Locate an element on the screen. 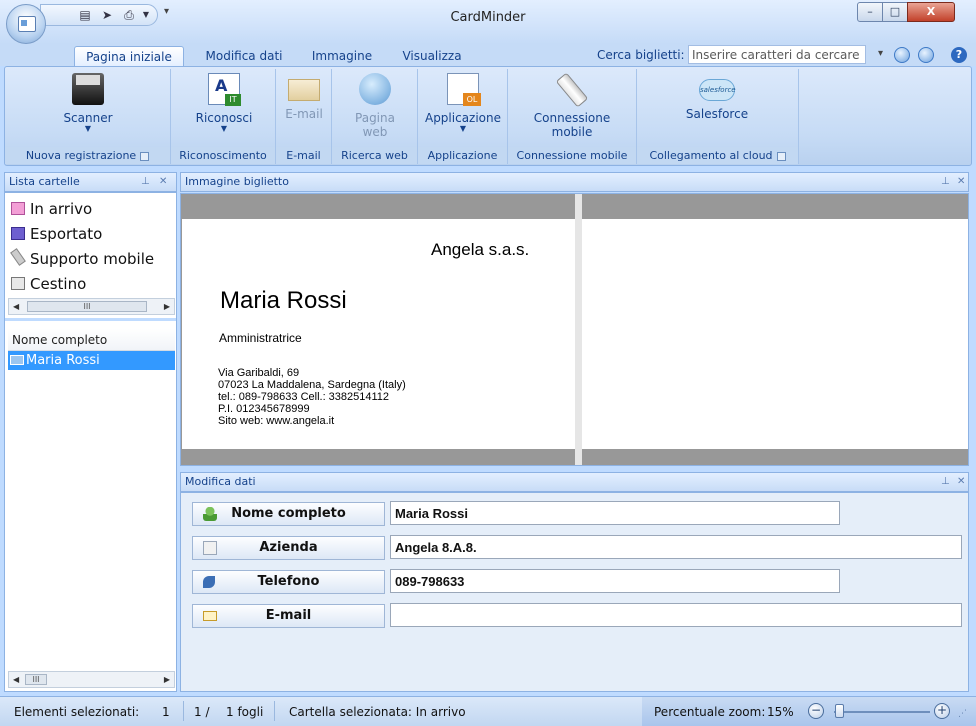 This screenshot has height=726, width=976. list-item: Maria Rossi is located at coordinates (91, 360).